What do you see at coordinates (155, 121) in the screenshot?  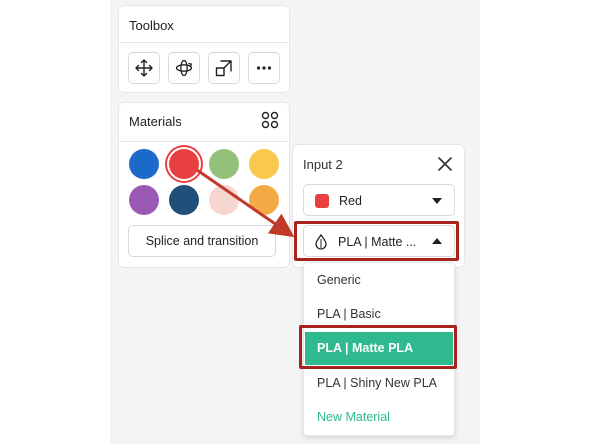 I see `materials-title: Materials` at bounding box center [155, 121].